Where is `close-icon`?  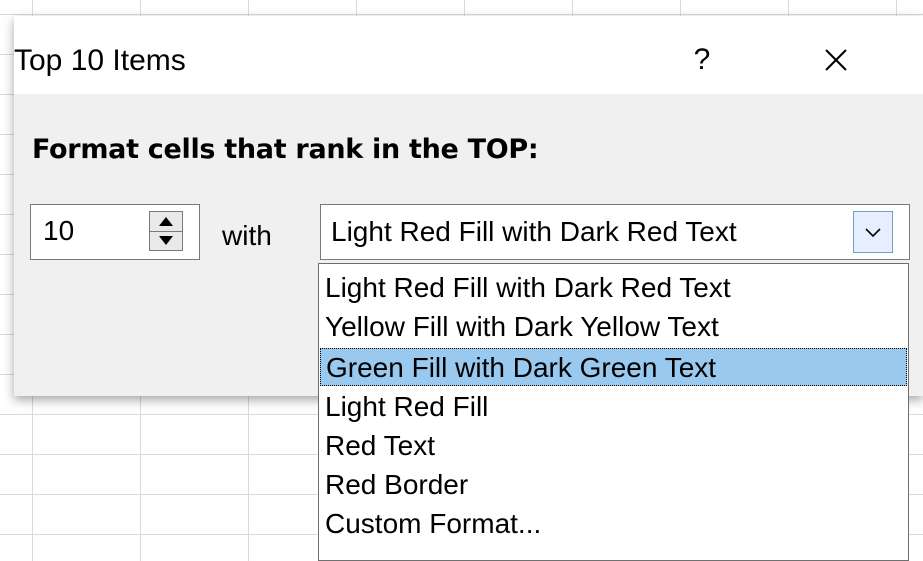
close-icon is located at coordinates (836, 60).